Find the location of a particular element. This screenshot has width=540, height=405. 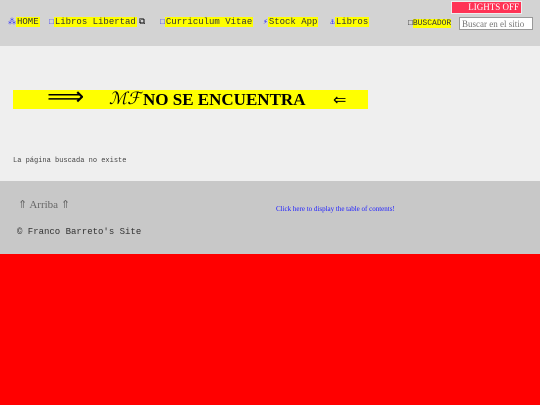

nav-stock-app-label: Stock App is located at coordinates (293, 22).